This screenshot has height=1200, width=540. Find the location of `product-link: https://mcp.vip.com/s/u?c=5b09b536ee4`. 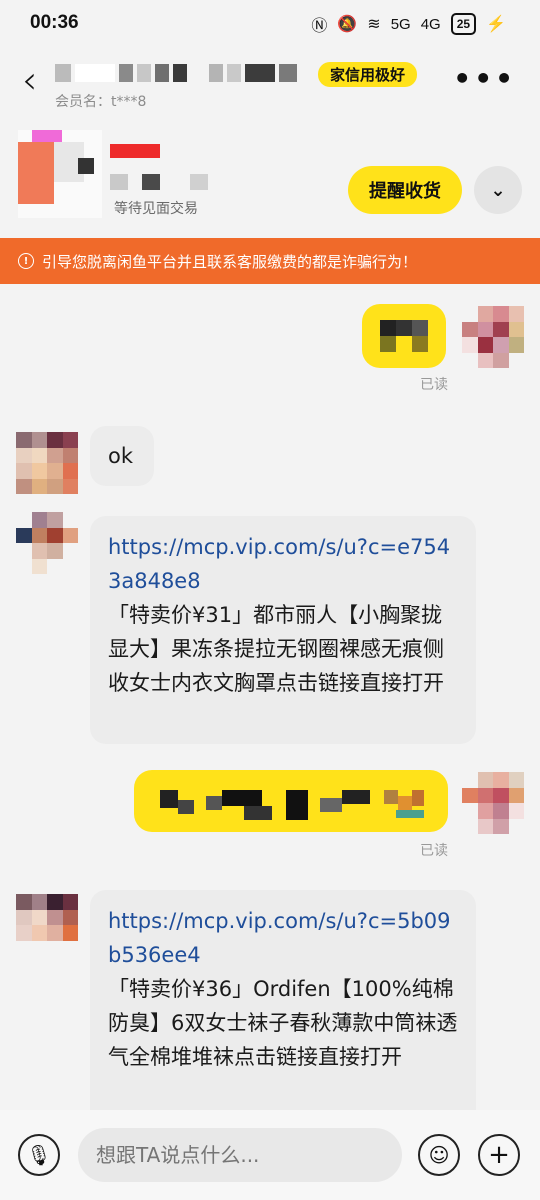

product-link: https://mcp.vip.com/s/u?c=5b09b536ee4 is located at coordinates (283, 938).